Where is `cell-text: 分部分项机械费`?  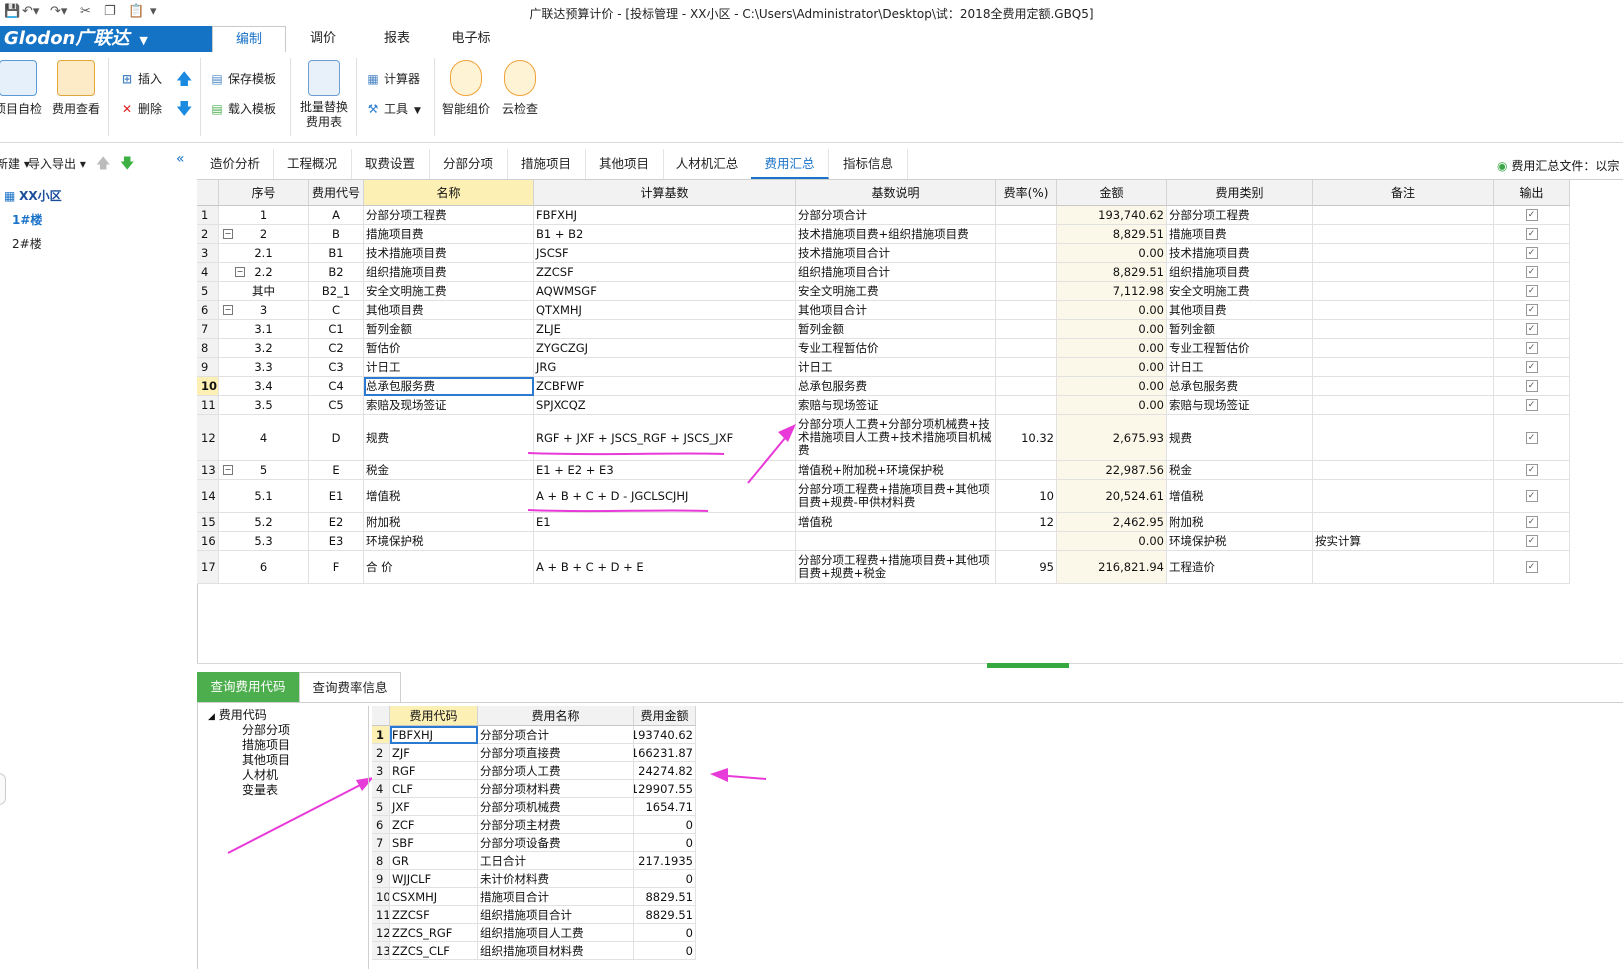
cell-text: 分部分项机械费 is located at coordinates (520, 806).